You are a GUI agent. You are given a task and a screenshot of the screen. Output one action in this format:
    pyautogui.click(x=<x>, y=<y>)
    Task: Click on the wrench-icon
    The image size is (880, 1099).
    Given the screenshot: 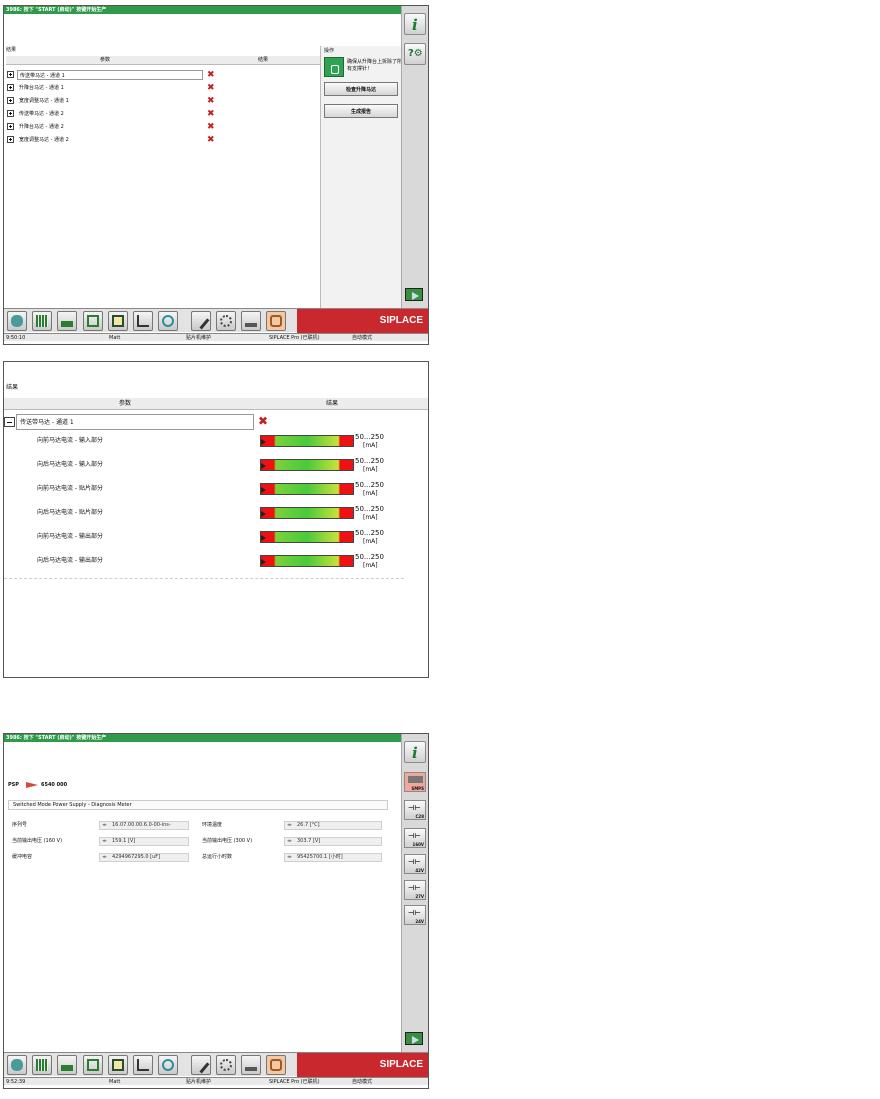 What is the action you would take?
    pyautogui.click(x=276, y=1065)
    